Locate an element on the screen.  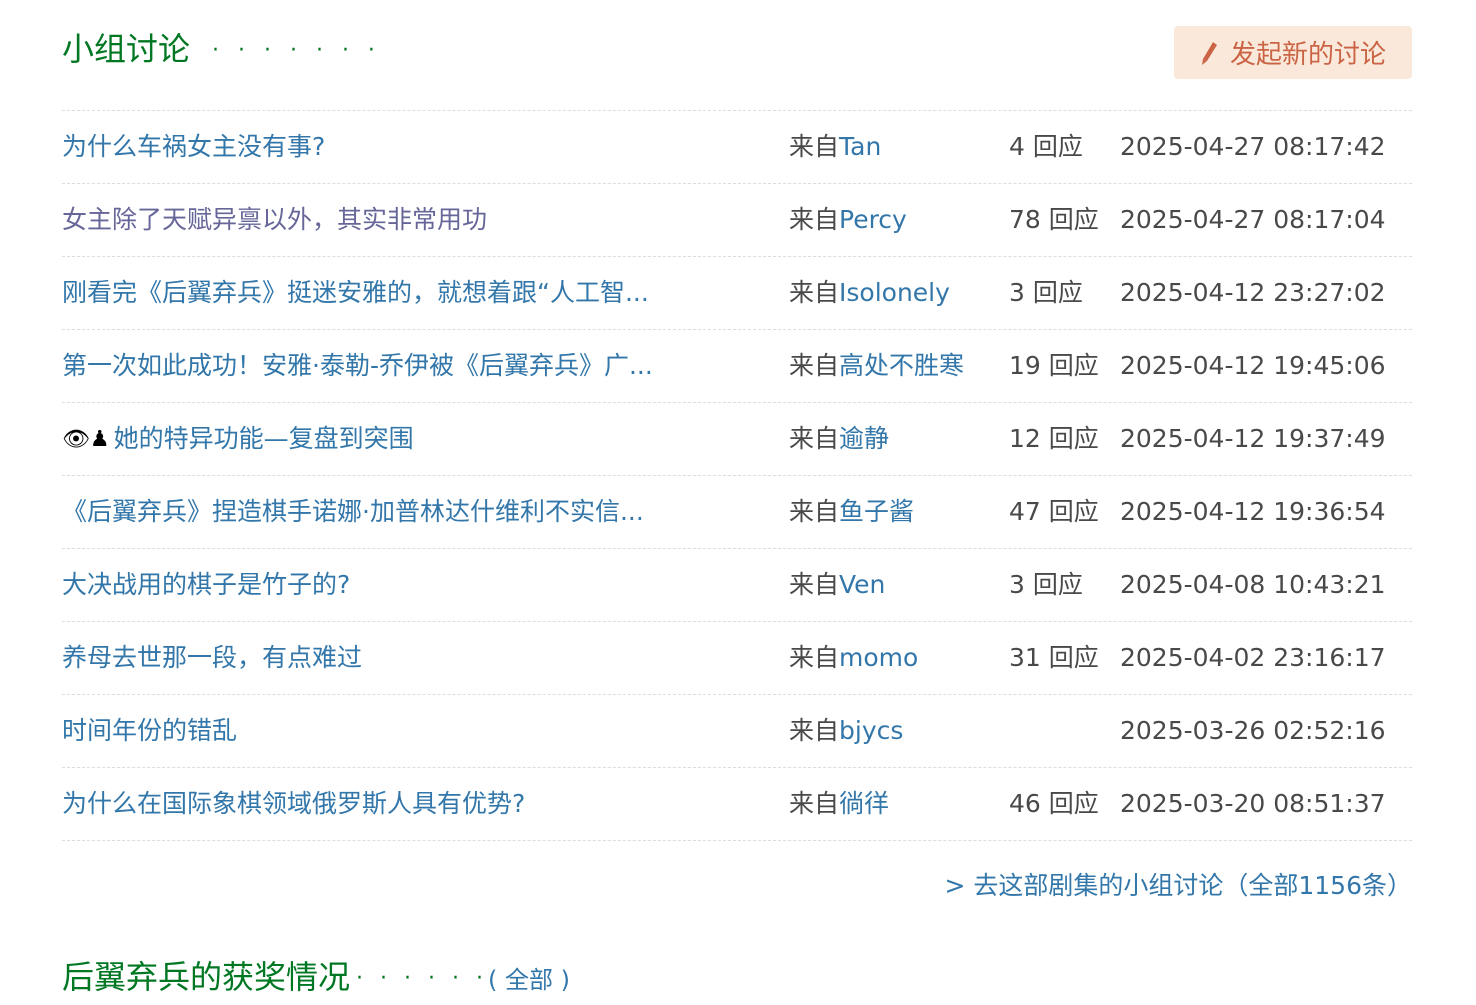
new-discussion-button: 发起新的讨论 is located at coordinates (1293, 52).